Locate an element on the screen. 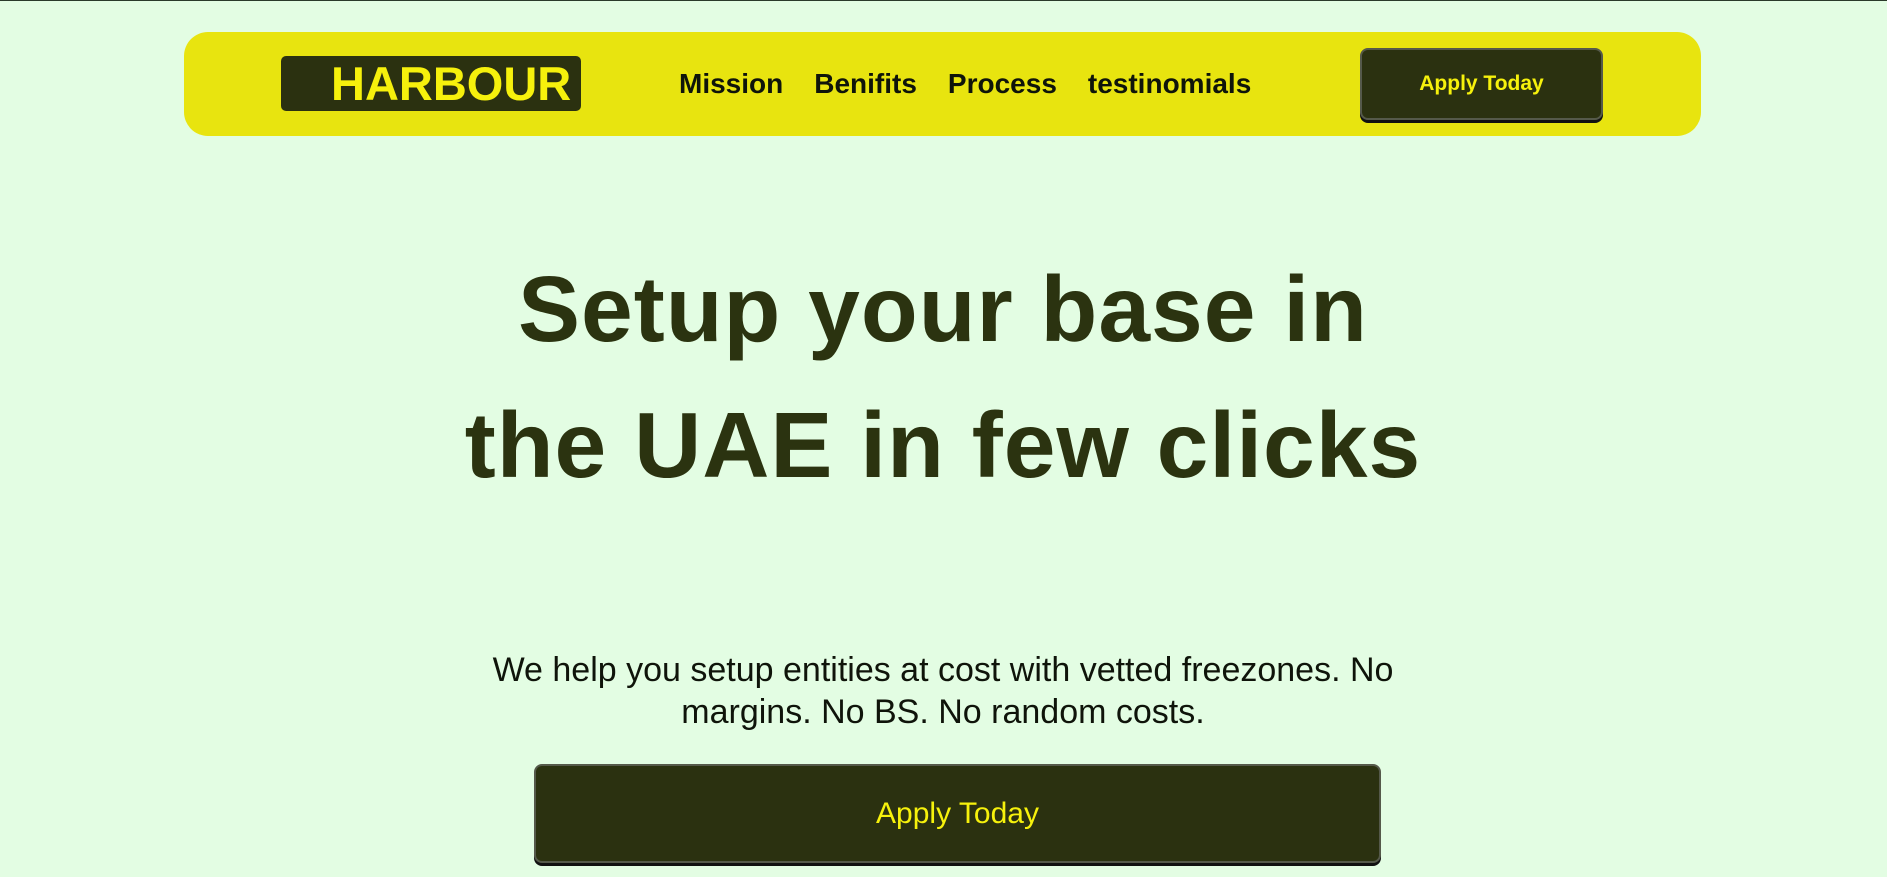  nav-links: Mission Benifits Process testinomials is located at coordinates (980, 84).